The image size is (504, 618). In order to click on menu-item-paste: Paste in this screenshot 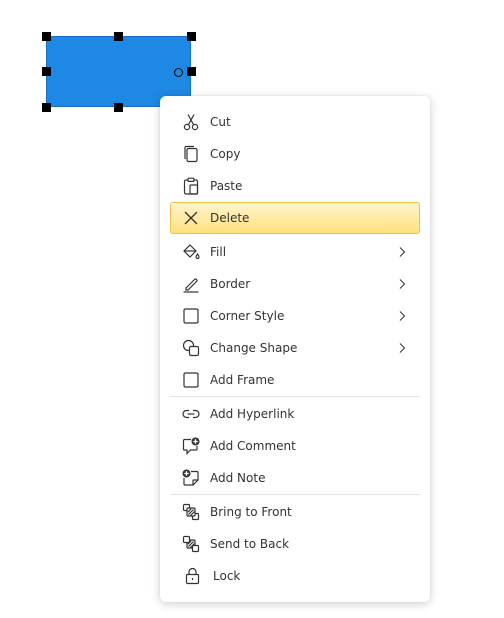, I will do `click(295, 186)`.